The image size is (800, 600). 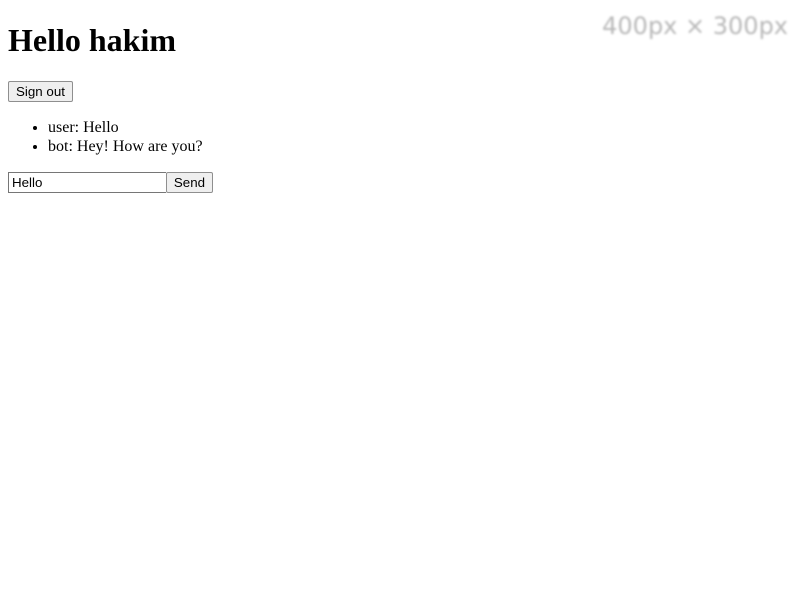 I want to click on signout-row: Sign out, so click(x=398, y=91).